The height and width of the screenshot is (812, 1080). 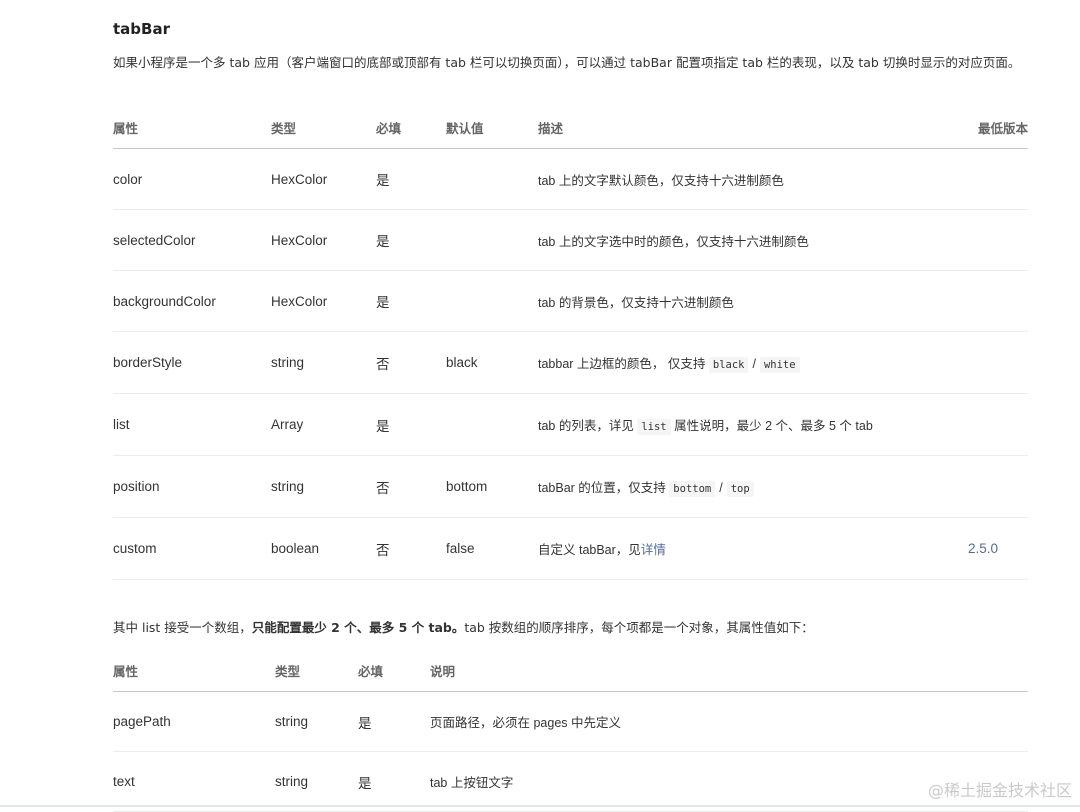 I want to click on table-row: color HexColor 是 tab 上的文字默认颜色，仅支持十六进制颜色, so click(x=570, y=179).